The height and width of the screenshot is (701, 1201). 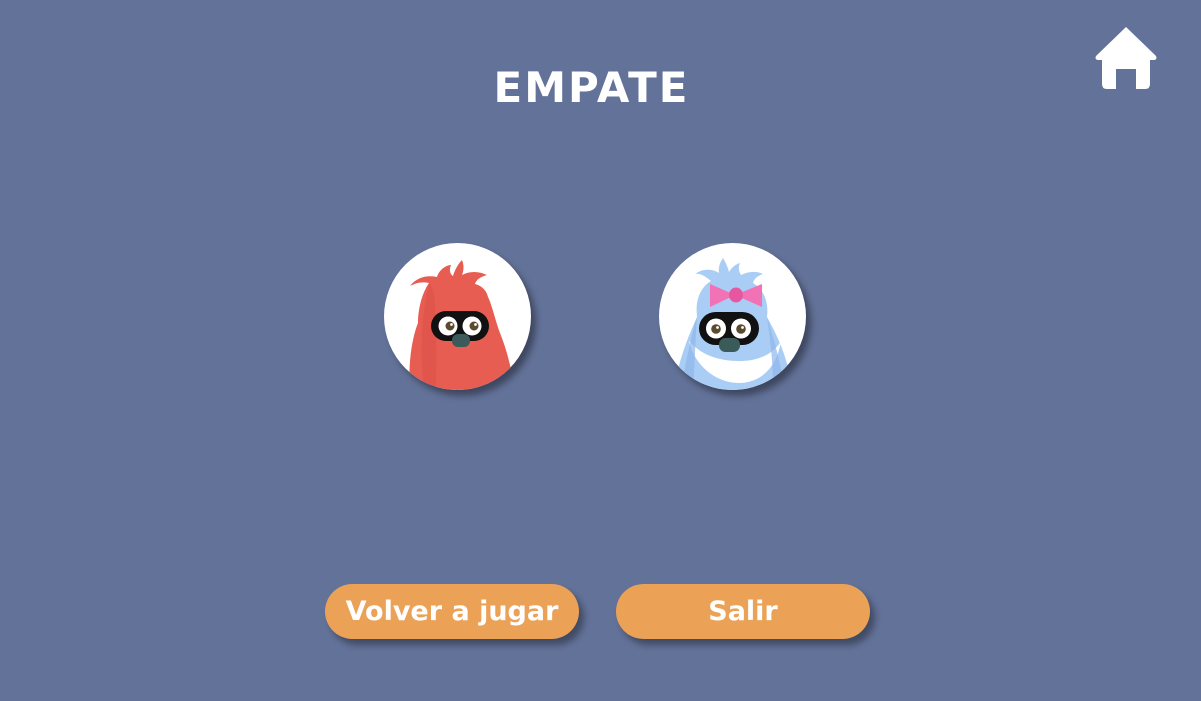 I want to click on player-two-avatar, so click(x=732, y=316).